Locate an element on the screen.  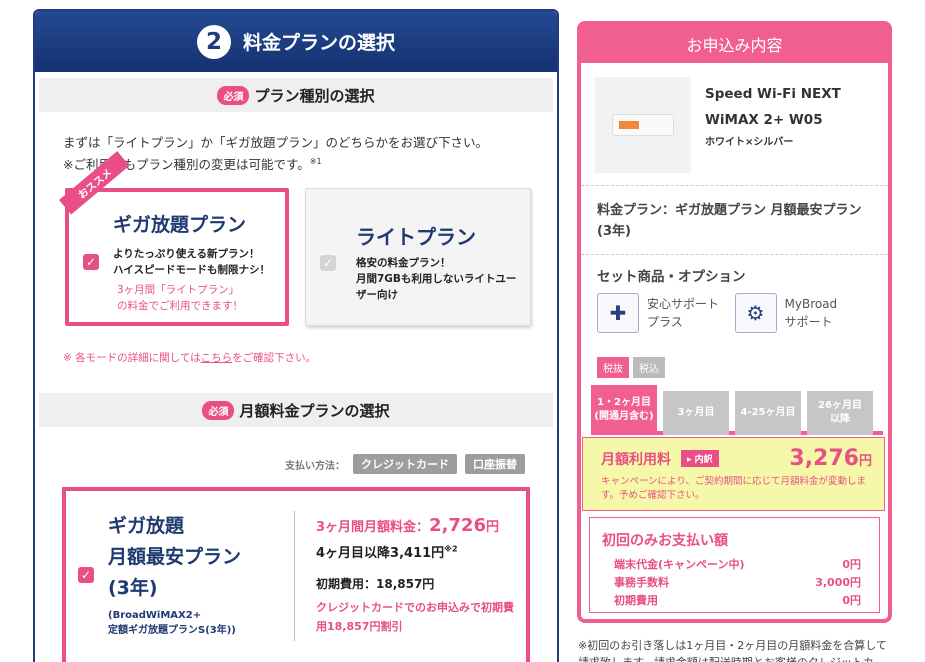
giga-plan-note-1: 3ヶ月間「ライトプラン」 is located at coordinates (178, 290).